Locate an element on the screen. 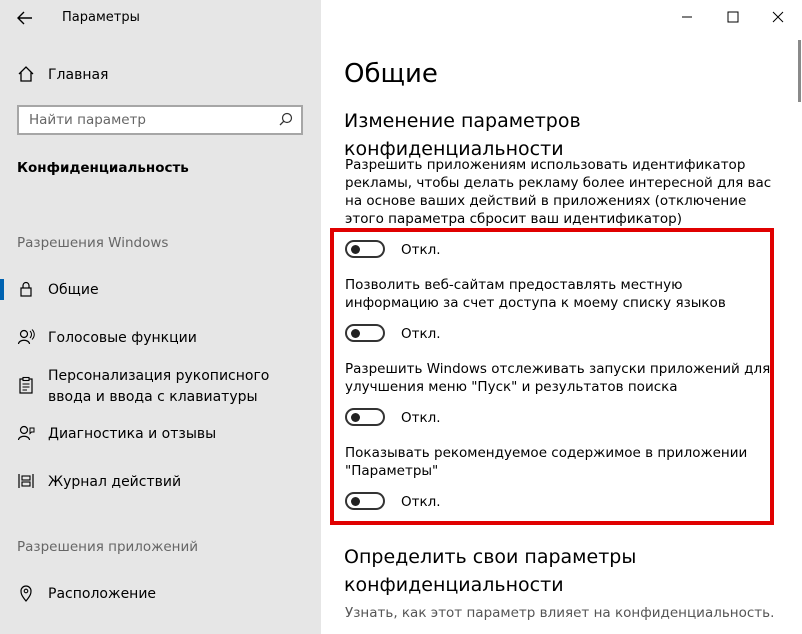  feedback-icon is located at coordinates (26, 433).